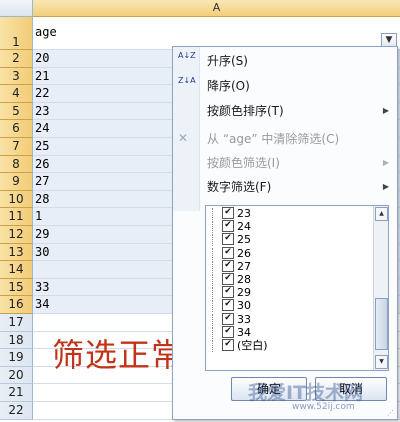 The height and width of the screenshot is (422, 400). Describe the element at coordinates (16, 76) in the screenshot. I see `row-header-3: 3` at that location.